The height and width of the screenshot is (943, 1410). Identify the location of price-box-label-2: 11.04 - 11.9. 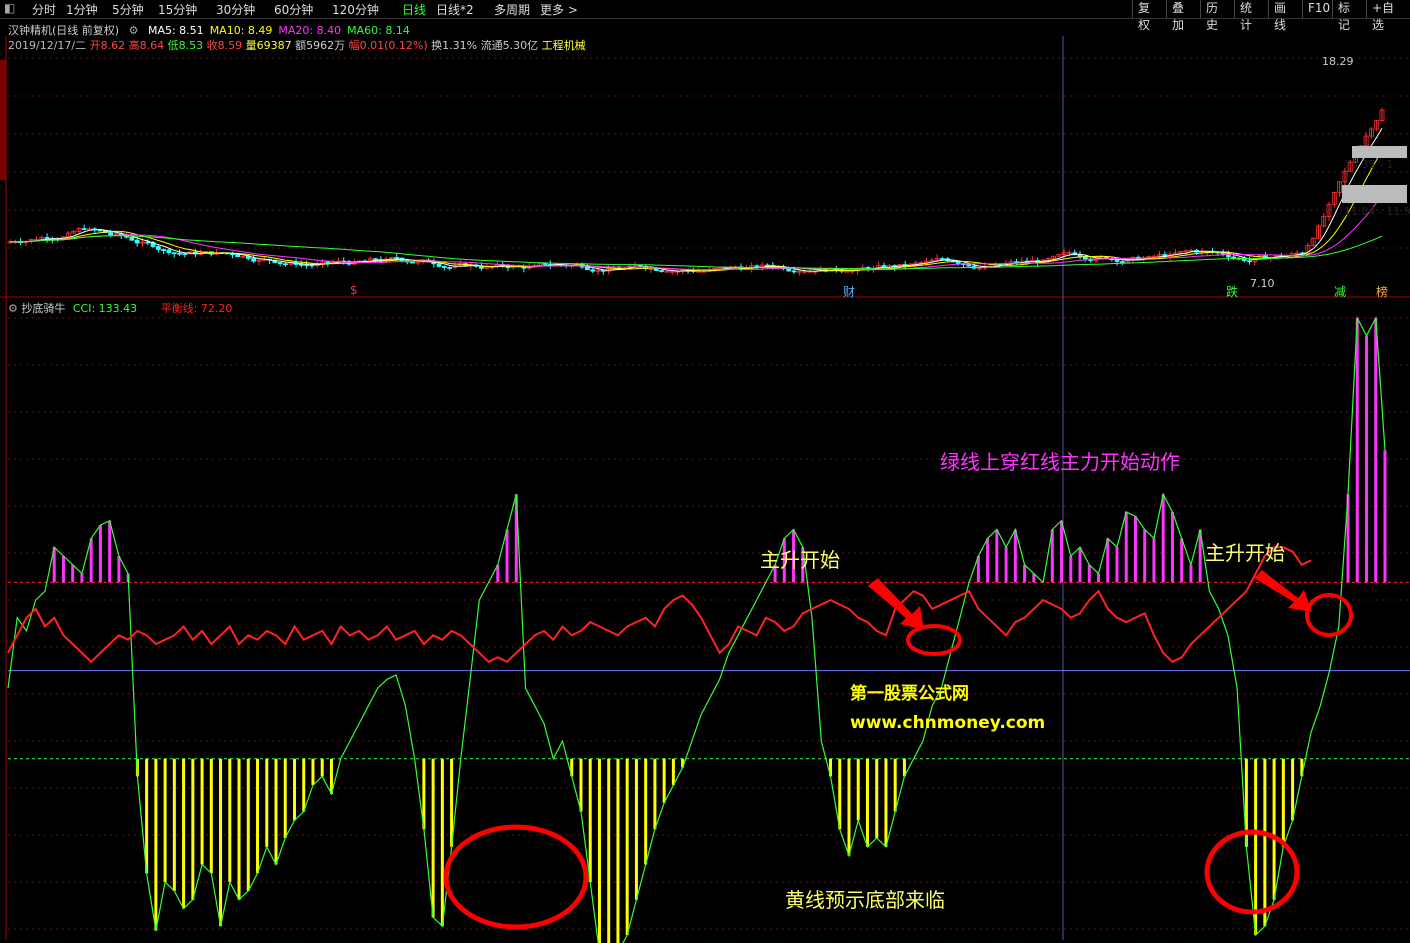
(1377, 211).